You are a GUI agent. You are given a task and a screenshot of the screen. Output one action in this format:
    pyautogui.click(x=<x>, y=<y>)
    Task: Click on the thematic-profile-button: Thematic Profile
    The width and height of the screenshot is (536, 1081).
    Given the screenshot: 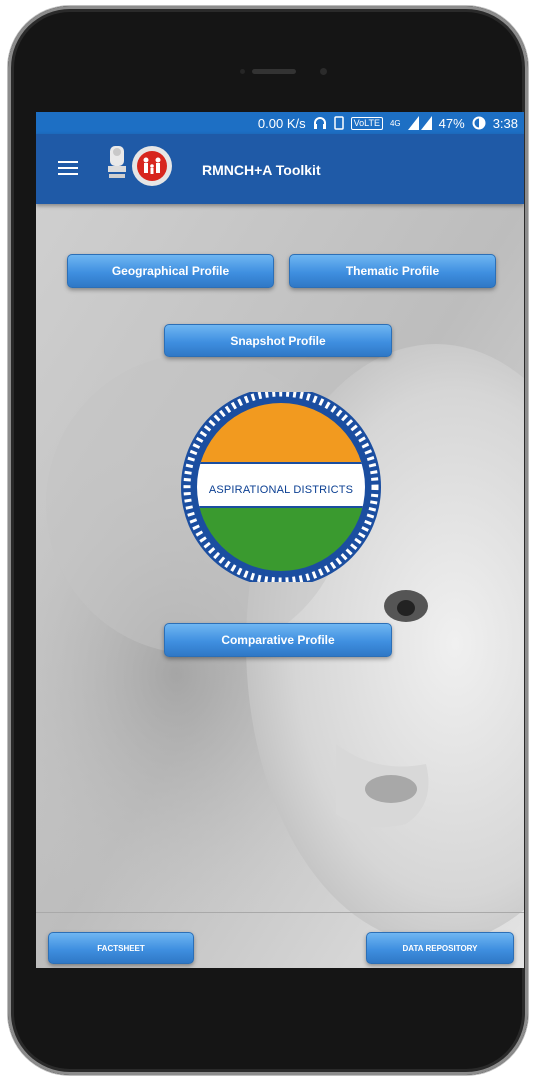 What is the action you would take?
    pyautogui.click(x=392, y=271)
    